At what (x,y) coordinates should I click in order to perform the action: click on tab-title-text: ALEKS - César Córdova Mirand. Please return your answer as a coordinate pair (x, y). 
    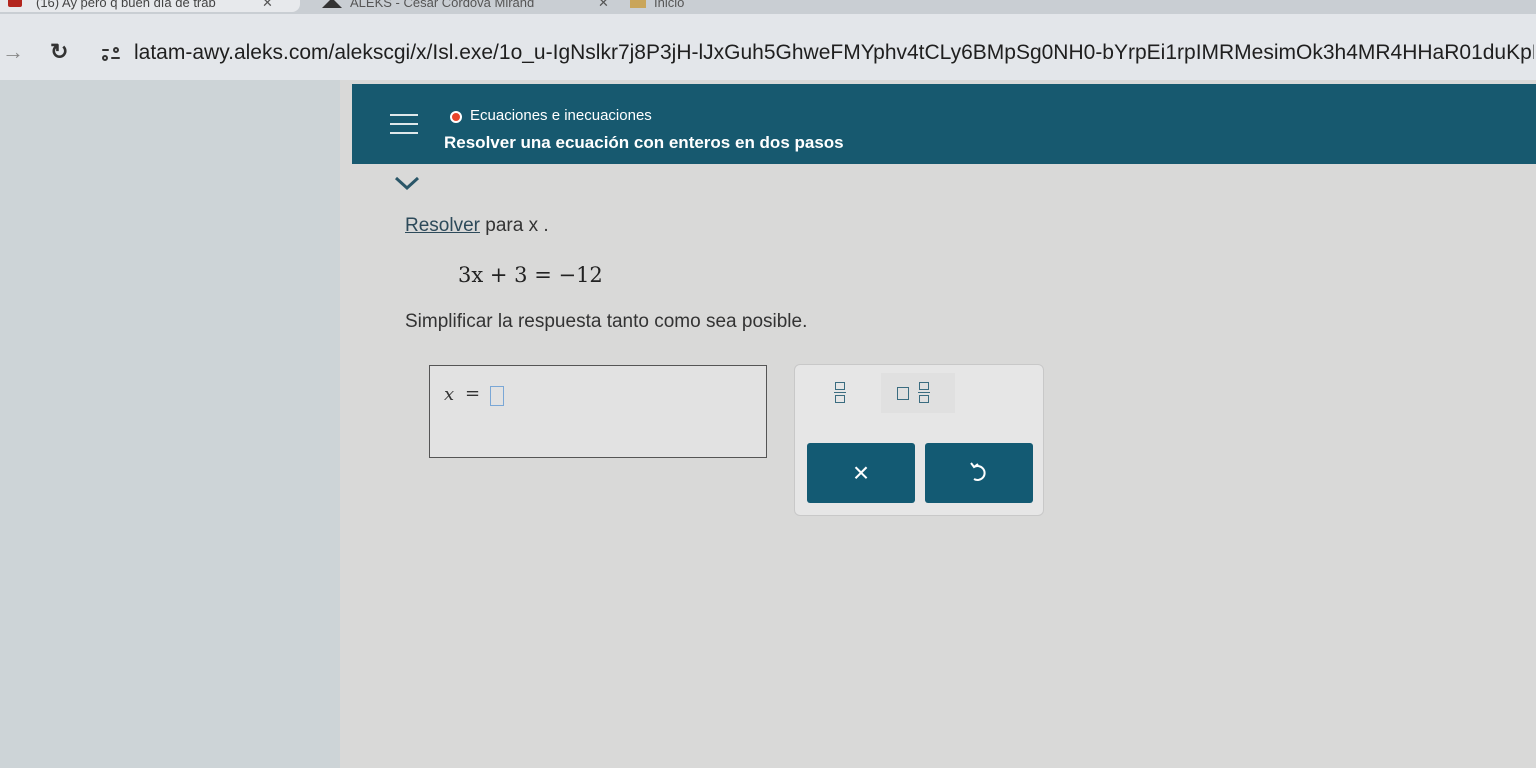
    Looking at the image, I should click on (442, 5).